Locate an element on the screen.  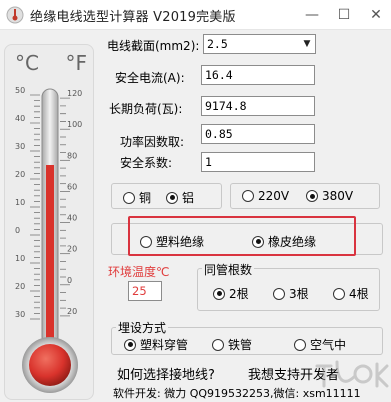
conduit-count-group: 同管根数 2根 3根 4根 is located at coordinates (288, 286).